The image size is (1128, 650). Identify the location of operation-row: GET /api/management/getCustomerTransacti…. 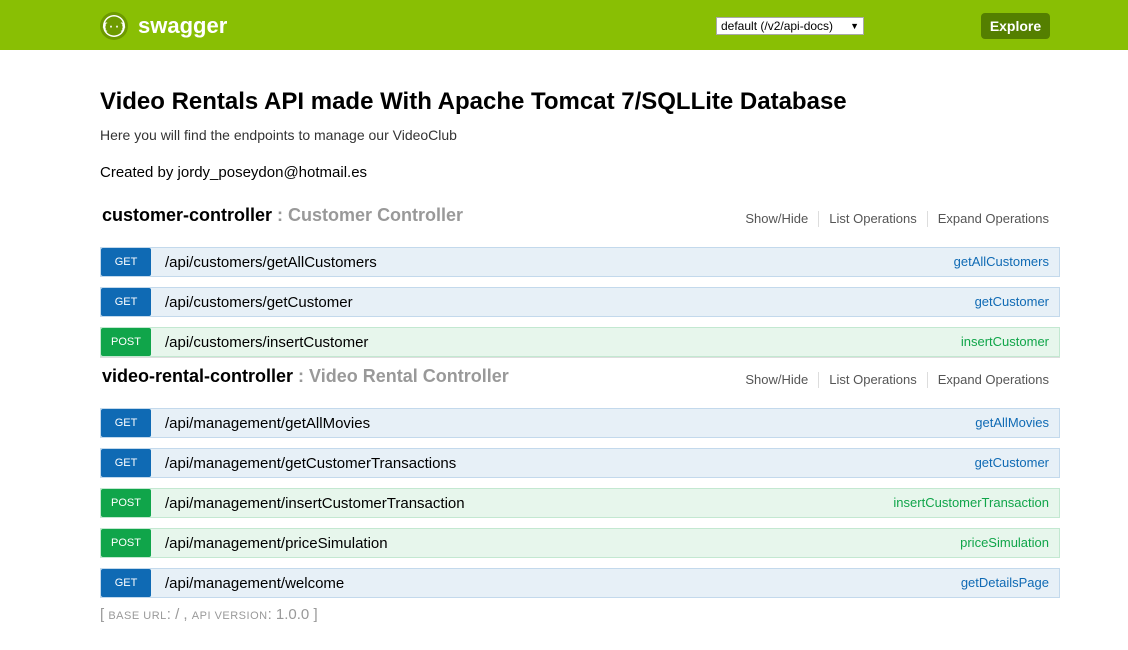
(580, 463).